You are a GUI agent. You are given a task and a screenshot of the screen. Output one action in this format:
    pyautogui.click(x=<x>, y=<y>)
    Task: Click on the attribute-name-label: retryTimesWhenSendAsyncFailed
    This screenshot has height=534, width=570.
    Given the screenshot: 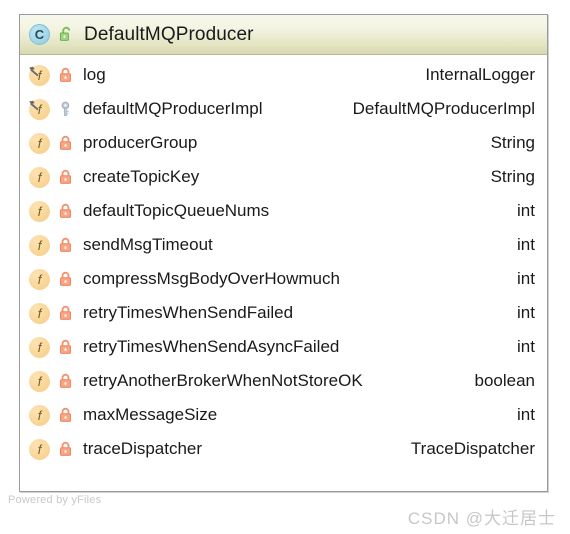 What is the action you would take?
    pyautogui.click(x=211, y=346)
    